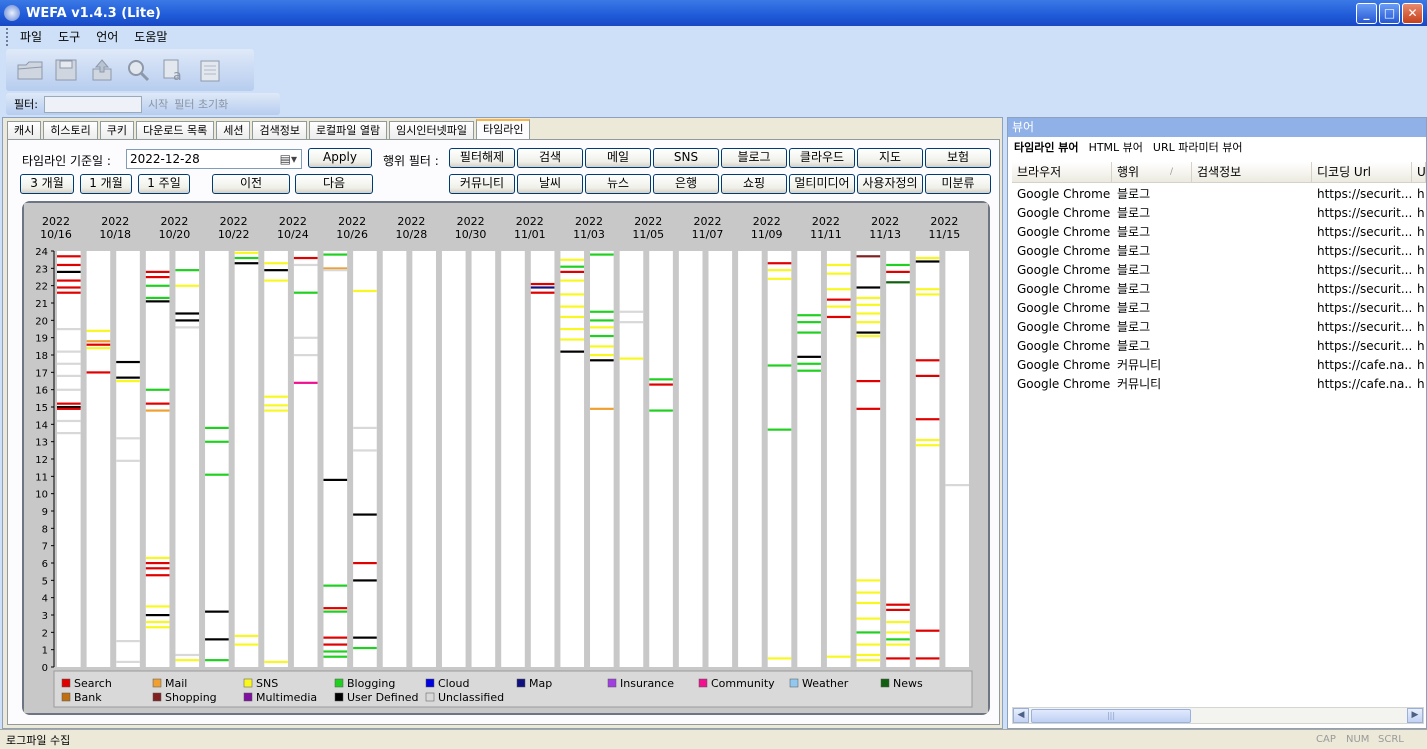 This screenshot has width=1427, height=749. I want to click on export-icon, so click(102, 70).